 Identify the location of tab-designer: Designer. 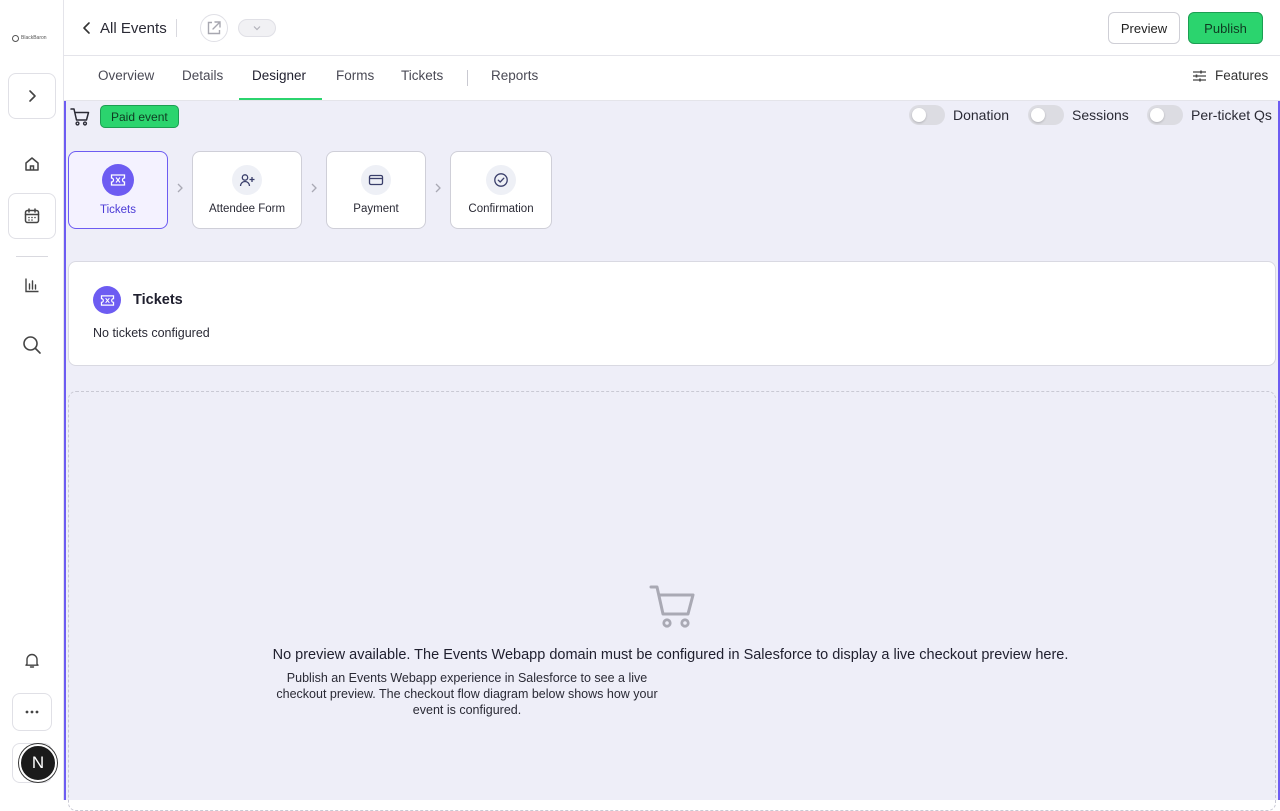
(279, 75).